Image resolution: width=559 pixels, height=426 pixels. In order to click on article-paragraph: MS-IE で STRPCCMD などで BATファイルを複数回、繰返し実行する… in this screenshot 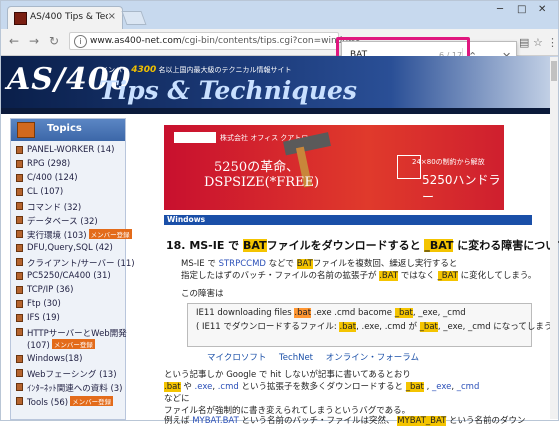, I will do `click(319, 264)`.